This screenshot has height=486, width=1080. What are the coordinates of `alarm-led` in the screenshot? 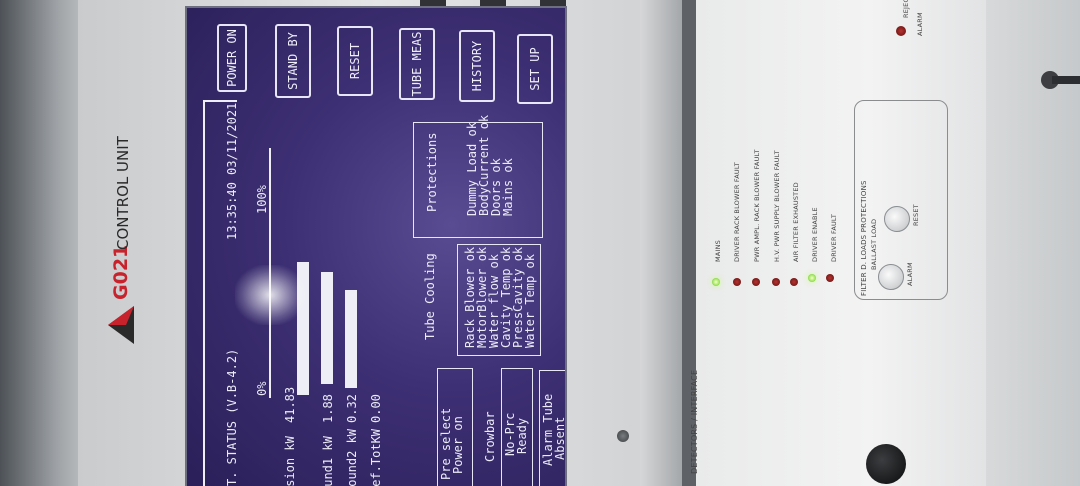 It's located at (901, 31).